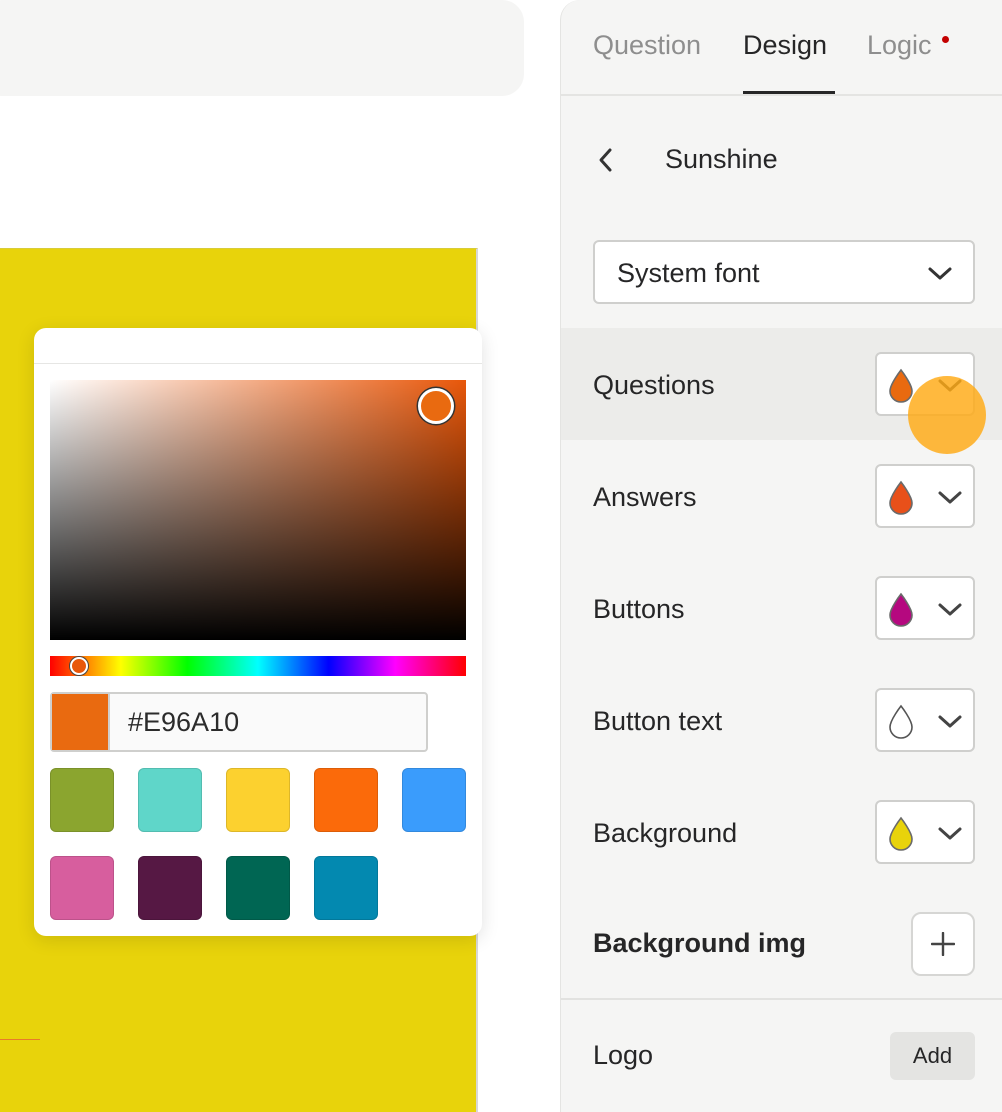 Image resolution: width=1002 pixels, height=1112 pixels. What do you see at coordinates (266, 844) in the screenshot?
I see `preset-swatches` at bounding box center [266, 844].